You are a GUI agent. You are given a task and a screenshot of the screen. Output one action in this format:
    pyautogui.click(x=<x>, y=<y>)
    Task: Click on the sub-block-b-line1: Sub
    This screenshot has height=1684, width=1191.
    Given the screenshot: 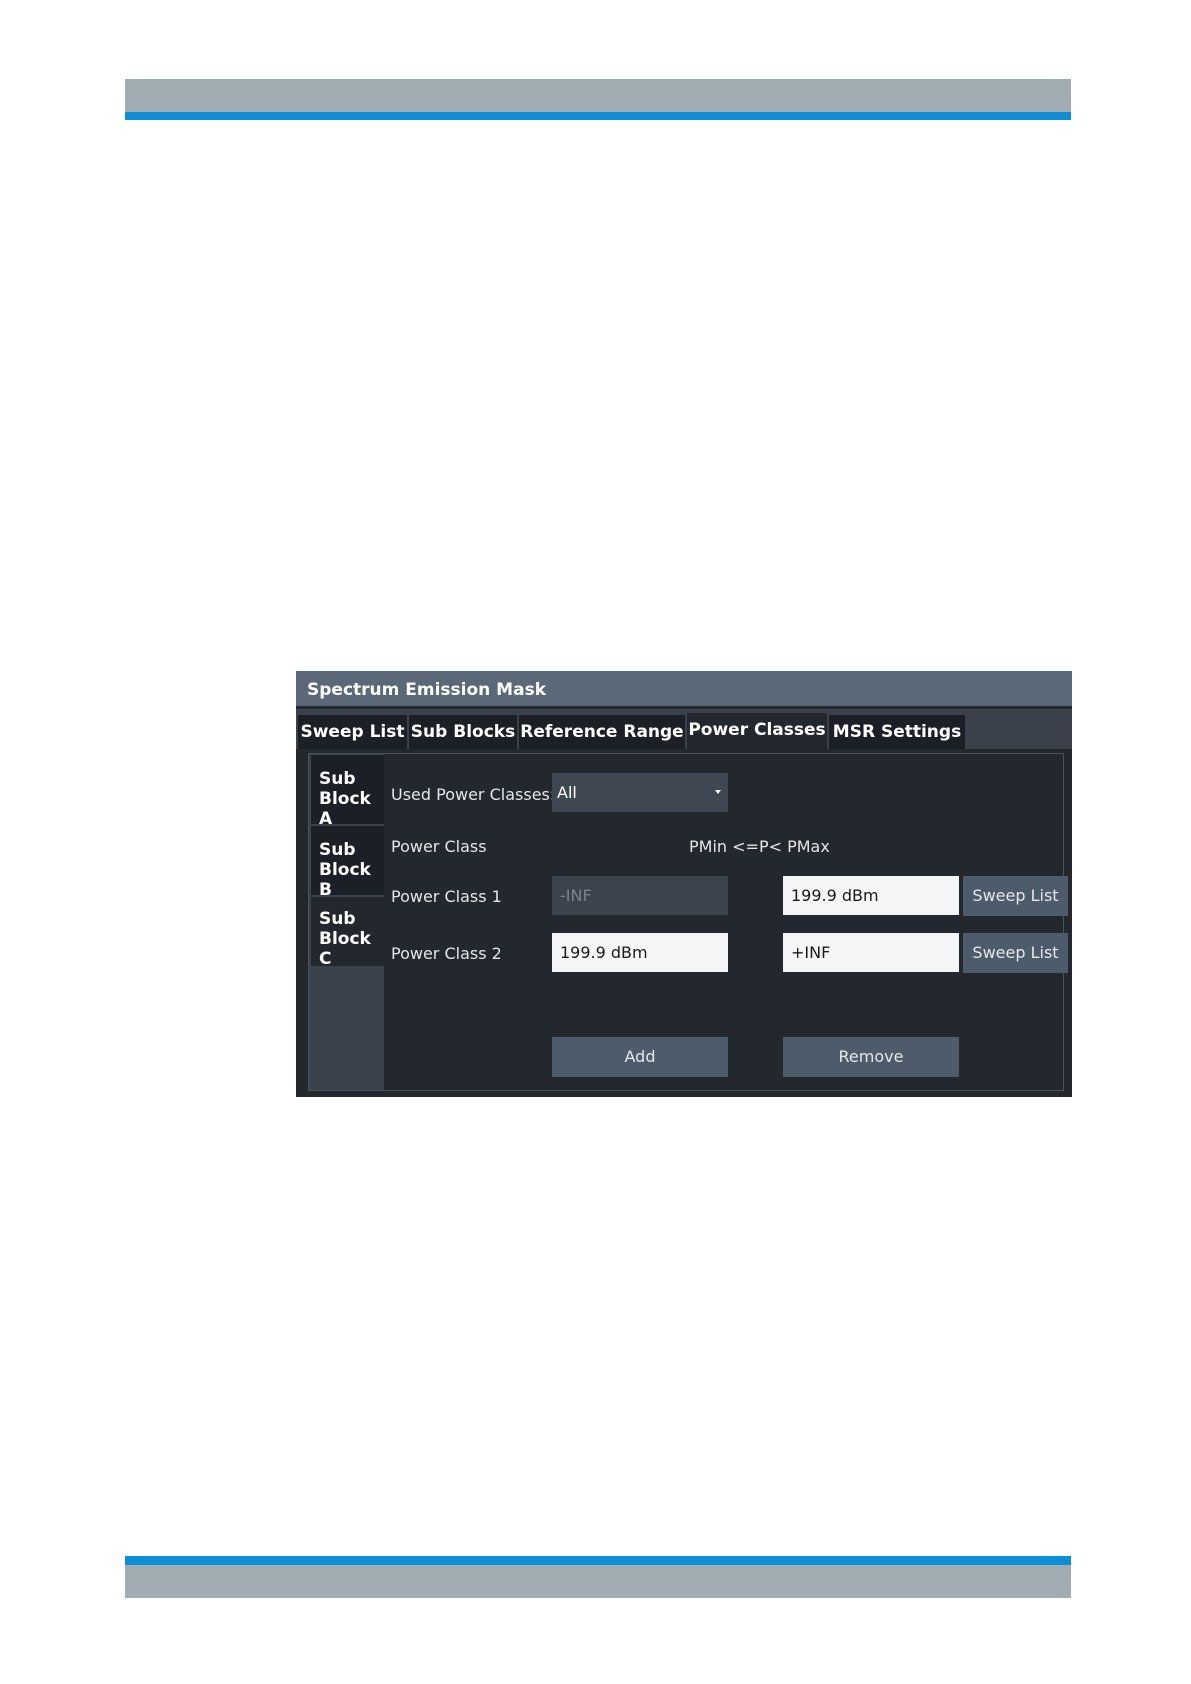 What is the action you would take?
    pyautogui.click(x=337, y=850)
    